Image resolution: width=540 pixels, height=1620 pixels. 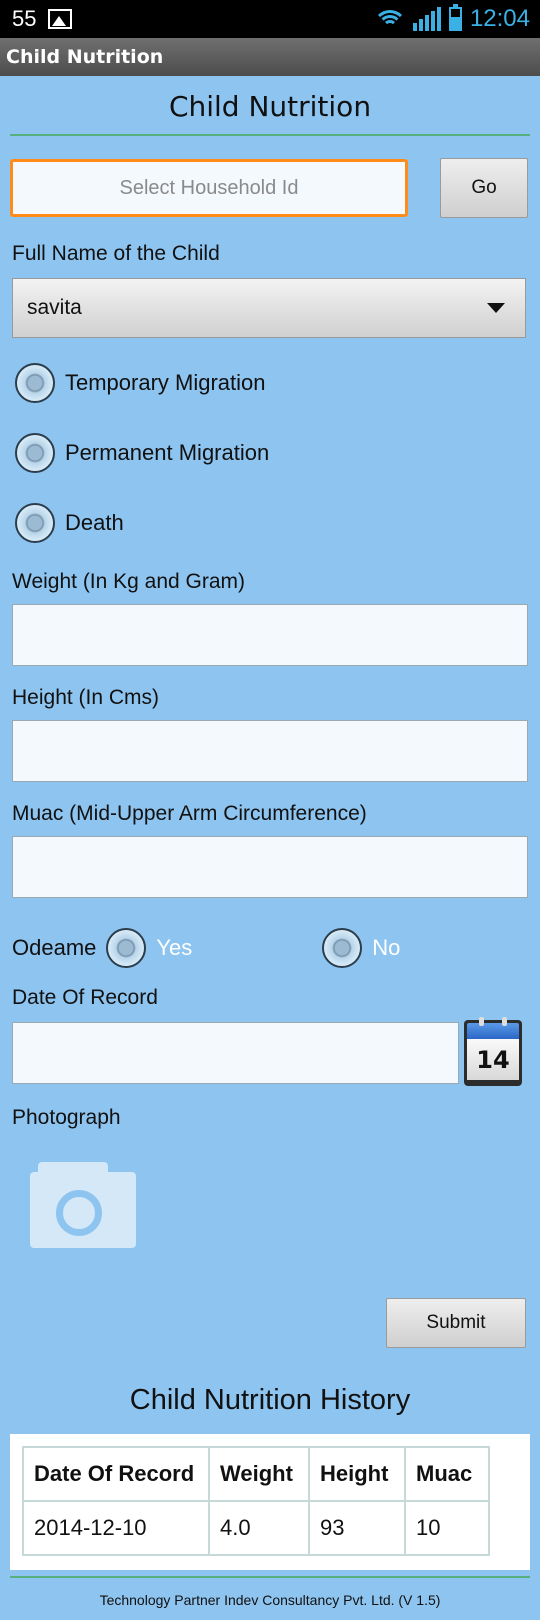 What do you see at coordinates (116, 1474) in the screenshot?
I see `column-header-date: Date Of Record` at bounding box center [116, 1474].